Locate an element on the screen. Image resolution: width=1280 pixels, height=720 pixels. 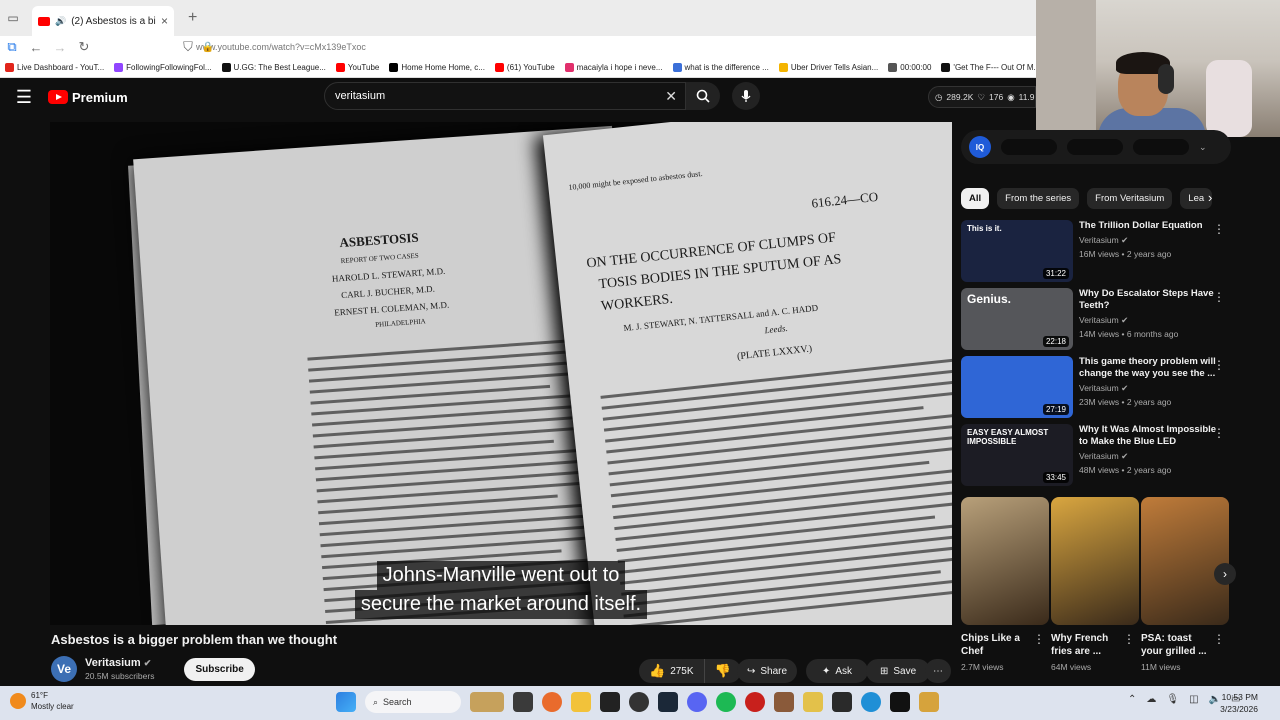
short-info: PSA: toast your grilled ... 11M views ⋮ is located at coordinates (1186, 652).